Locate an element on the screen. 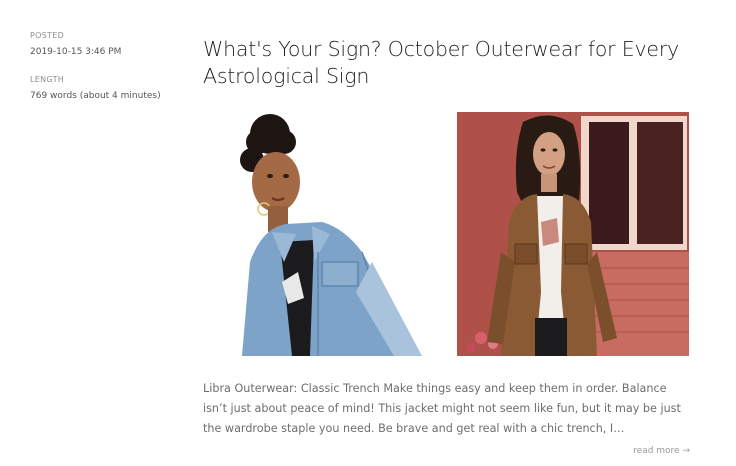 This screenshot has height=466, width=736. denim-jacket-photo is located at coordinates (326, 234).